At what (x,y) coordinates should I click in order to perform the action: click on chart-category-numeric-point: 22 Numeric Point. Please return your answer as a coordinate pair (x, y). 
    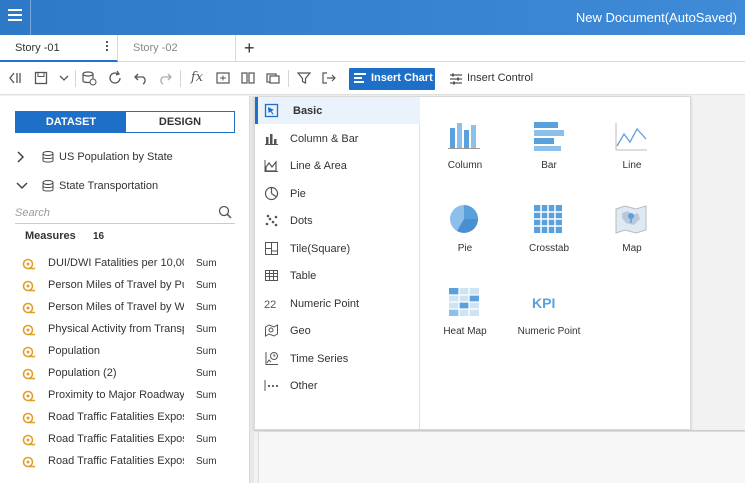
    Looking at the image, I should click on (337, 303).